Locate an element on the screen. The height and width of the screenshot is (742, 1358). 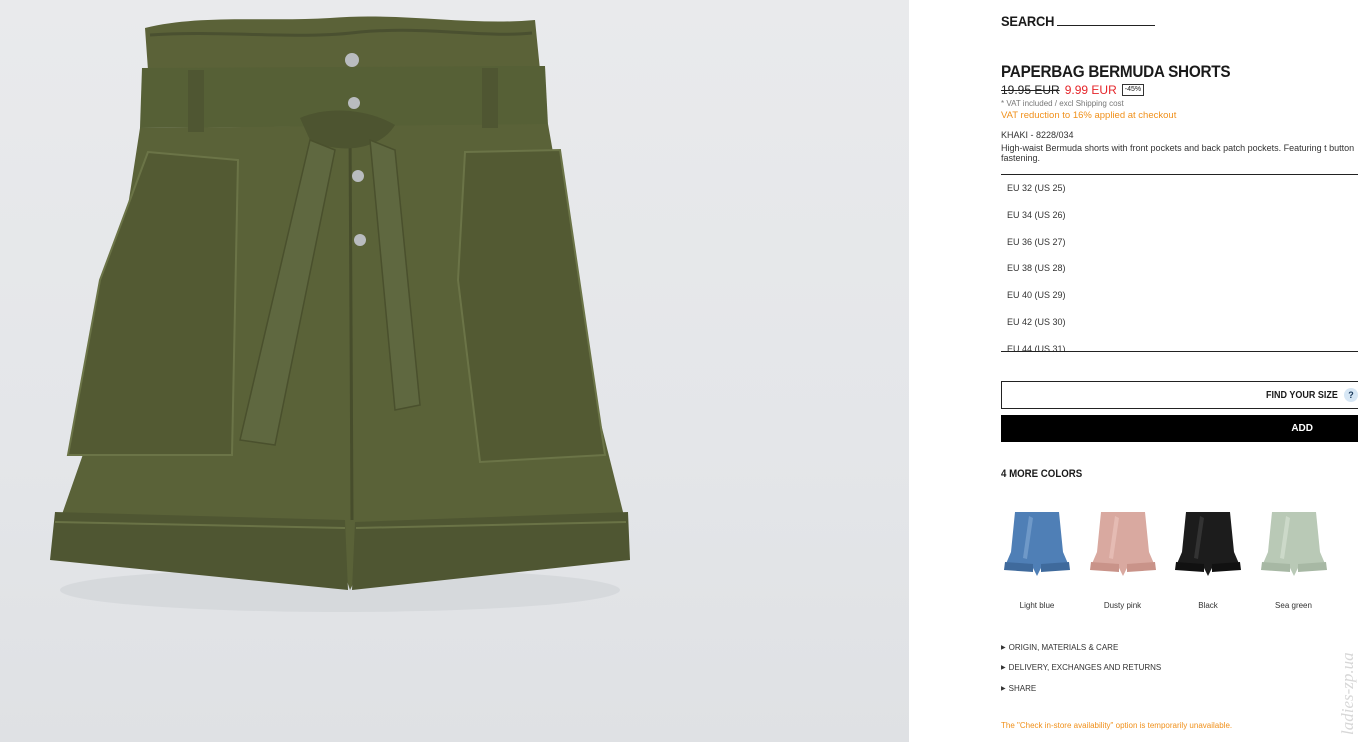
sea-green-shorts-thumbnail is located at coordinates (1293, 544).